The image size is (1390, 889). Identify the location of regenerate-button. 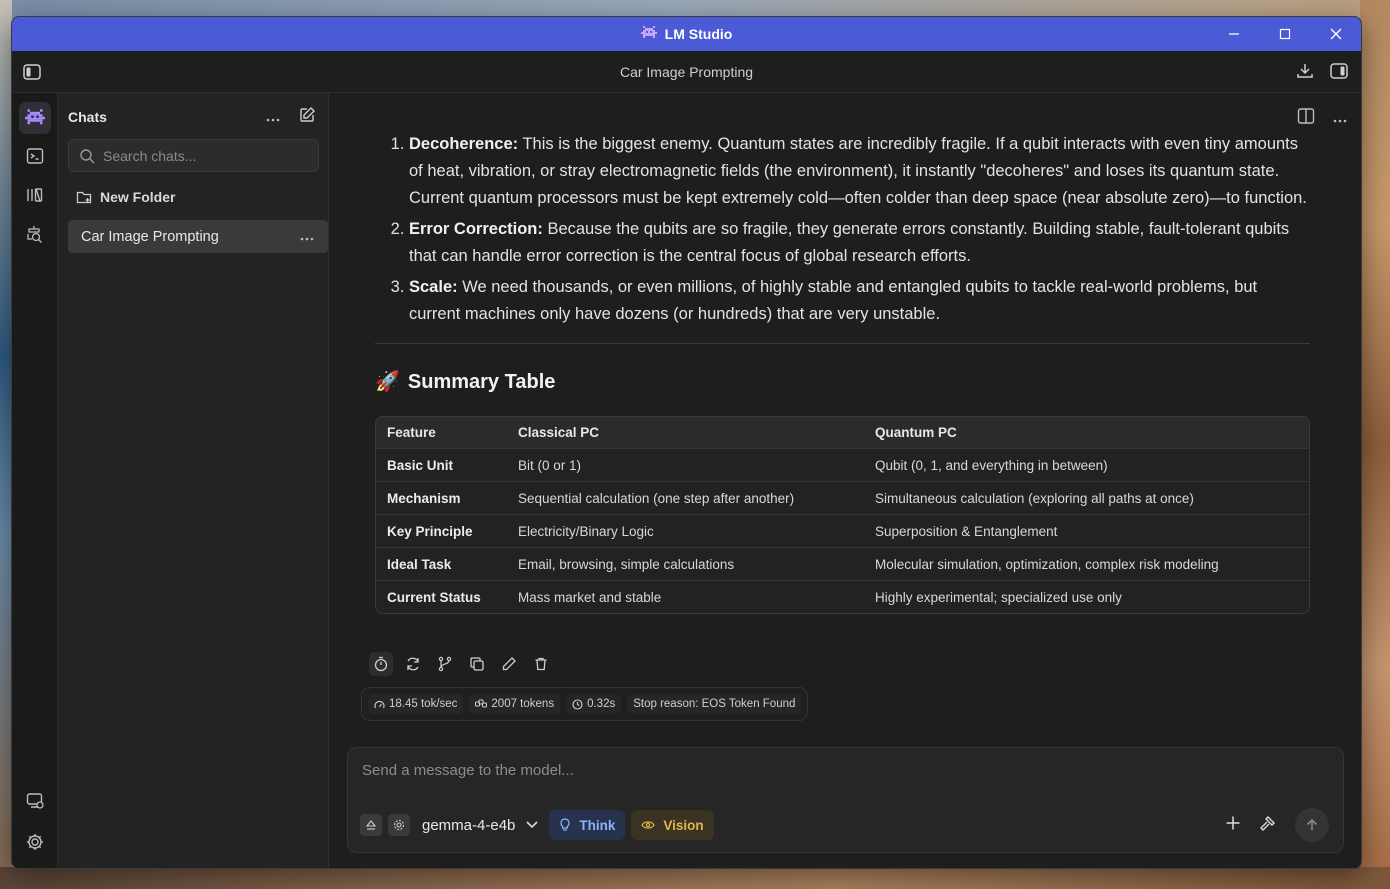
(413, 664).